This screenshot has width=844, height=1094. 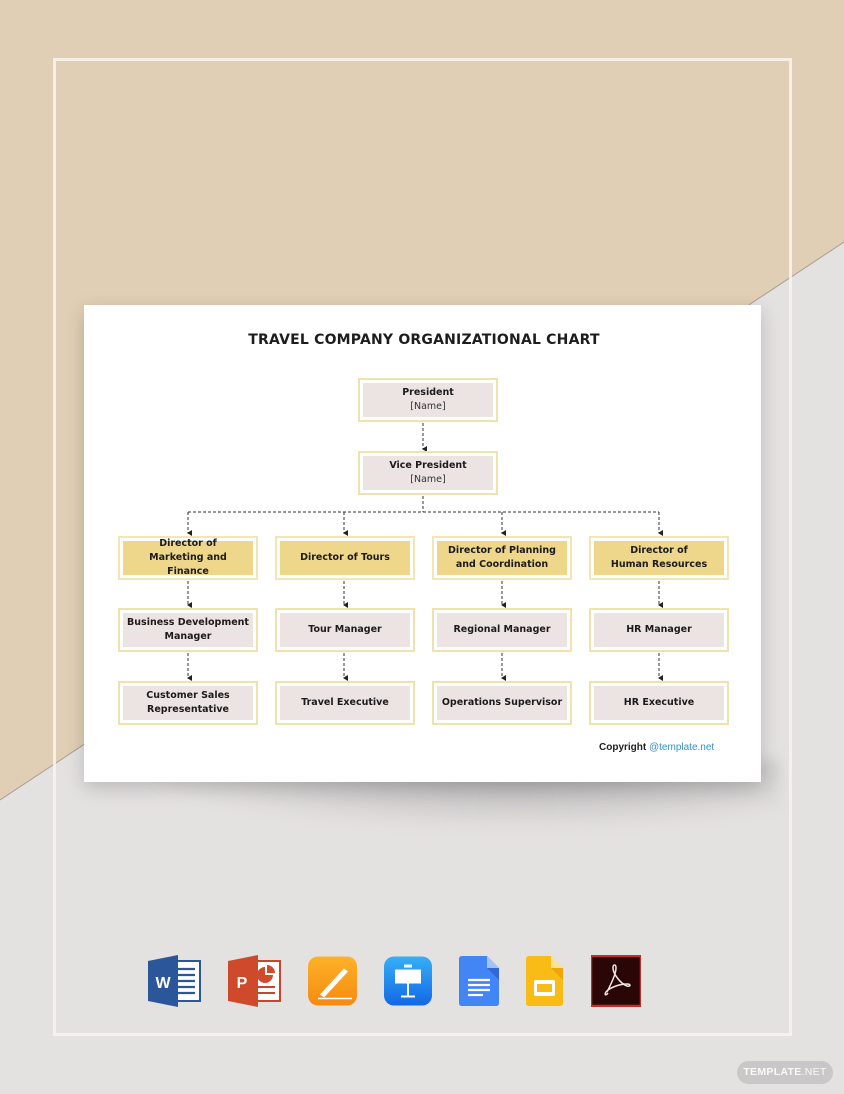 I want to click on node-hr-manager: HR Manager, so click(x=659, y=630).